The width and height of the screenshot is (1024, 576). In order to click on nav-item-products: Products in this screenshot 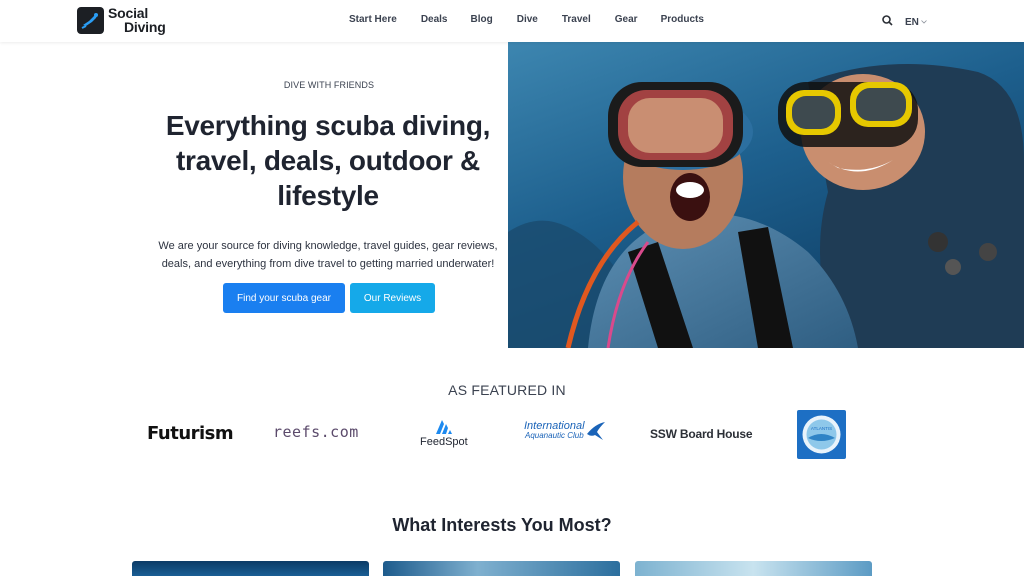, I will do `click(682, 19)`.